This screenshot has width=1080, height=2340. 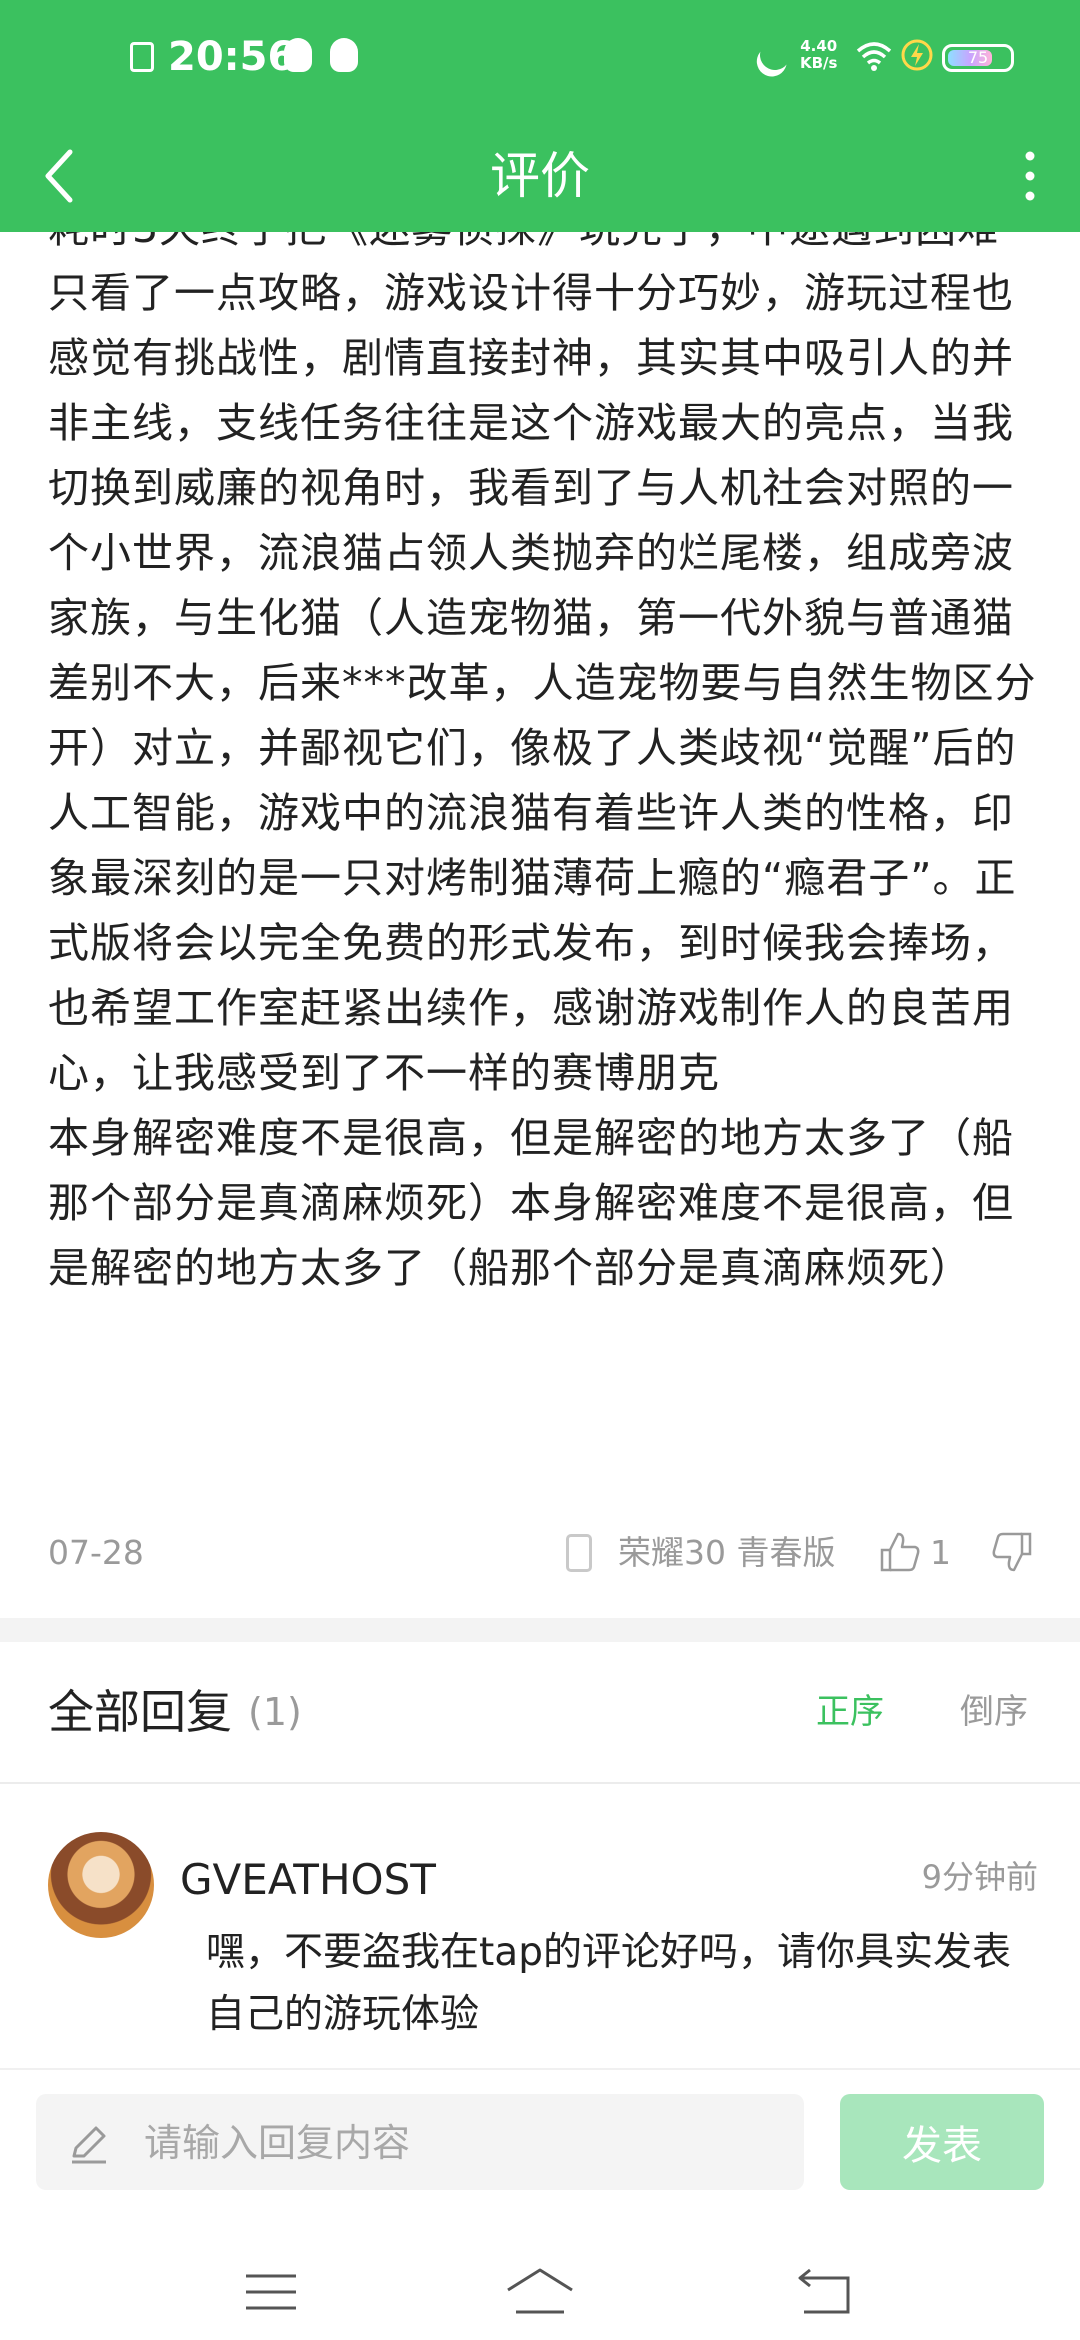 I want to click on sort-descending-tab: 倒序, so click(x=994, y=1712).